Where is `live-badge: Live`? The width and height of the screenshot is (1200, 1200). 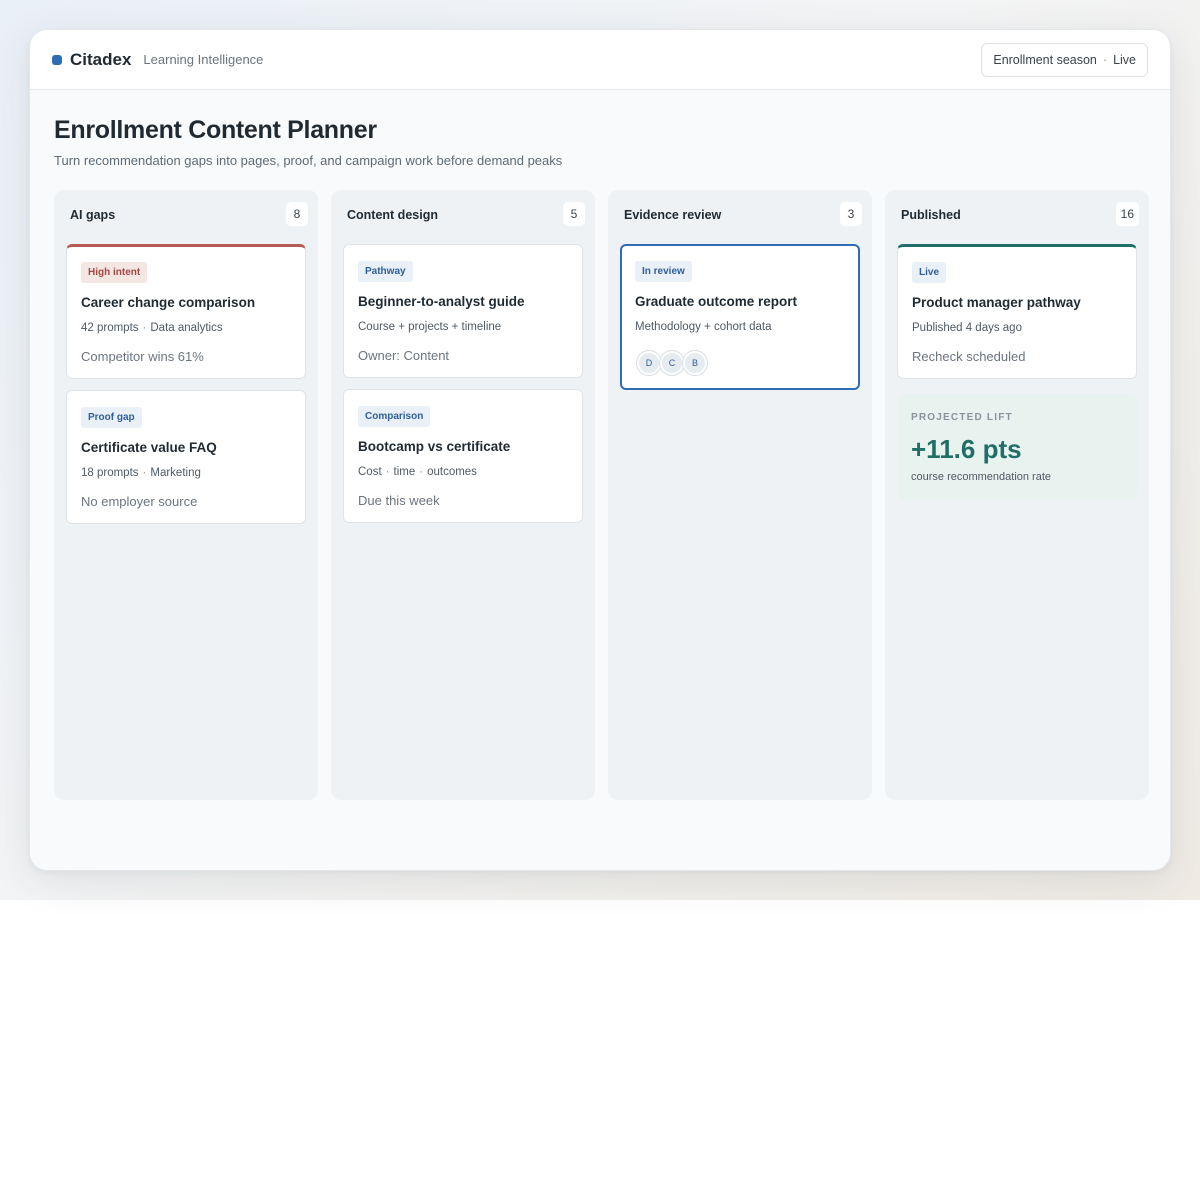
live-badge: Live is located at coordinates (929, 272).